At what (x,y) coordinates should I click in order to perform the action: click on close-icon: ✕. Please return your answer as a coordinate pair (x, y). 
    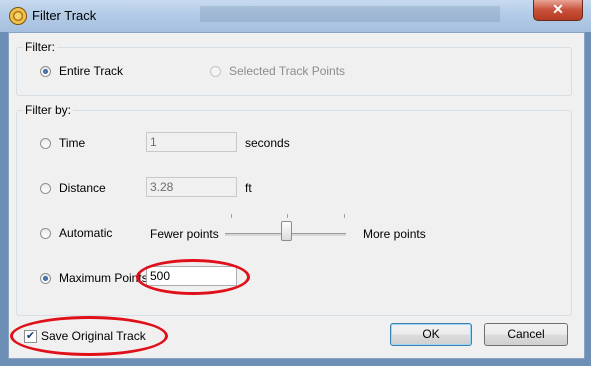
    Looking at the image, I should click on (558, 9).